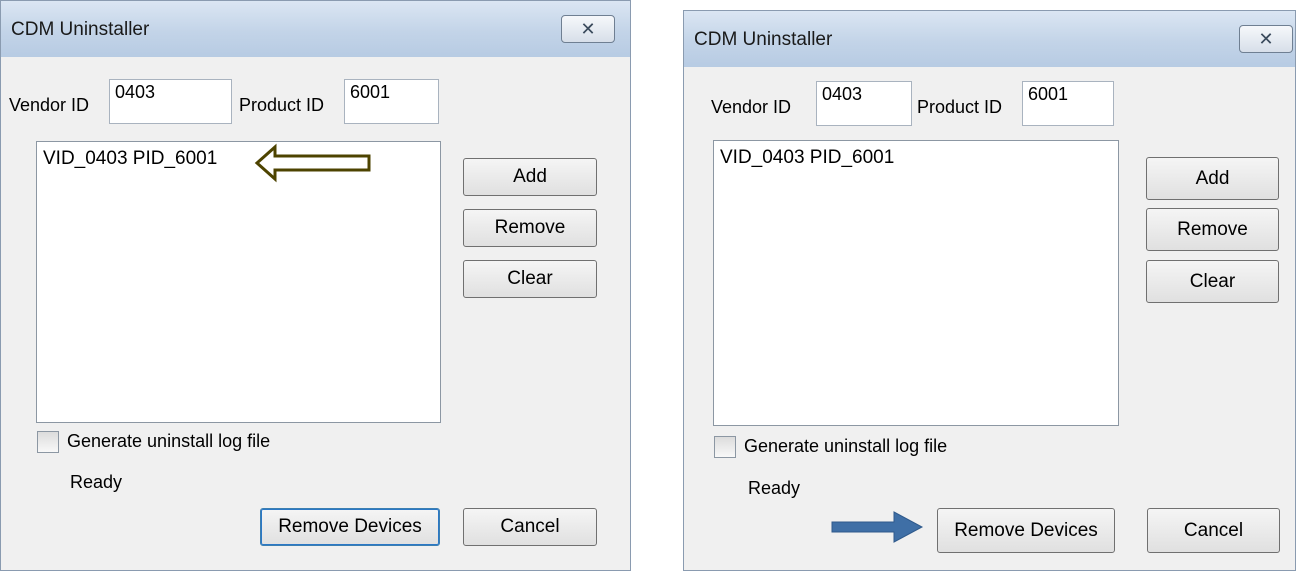 The image size is (1296, 571). Describe the element at coordinates (312, 163) in the screenshot. I see `hollow-left-arrow-icon` at that location.